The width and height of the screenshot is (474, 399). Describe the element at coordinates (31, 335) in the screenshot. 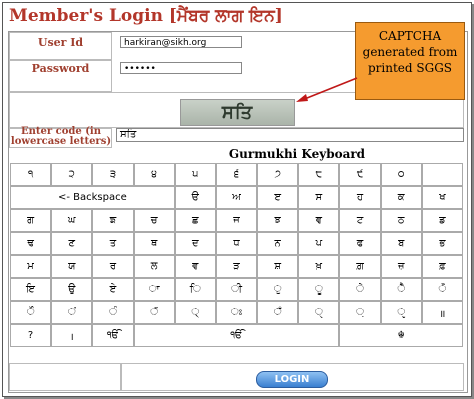

I see `keyboard-key: ?` at that location.